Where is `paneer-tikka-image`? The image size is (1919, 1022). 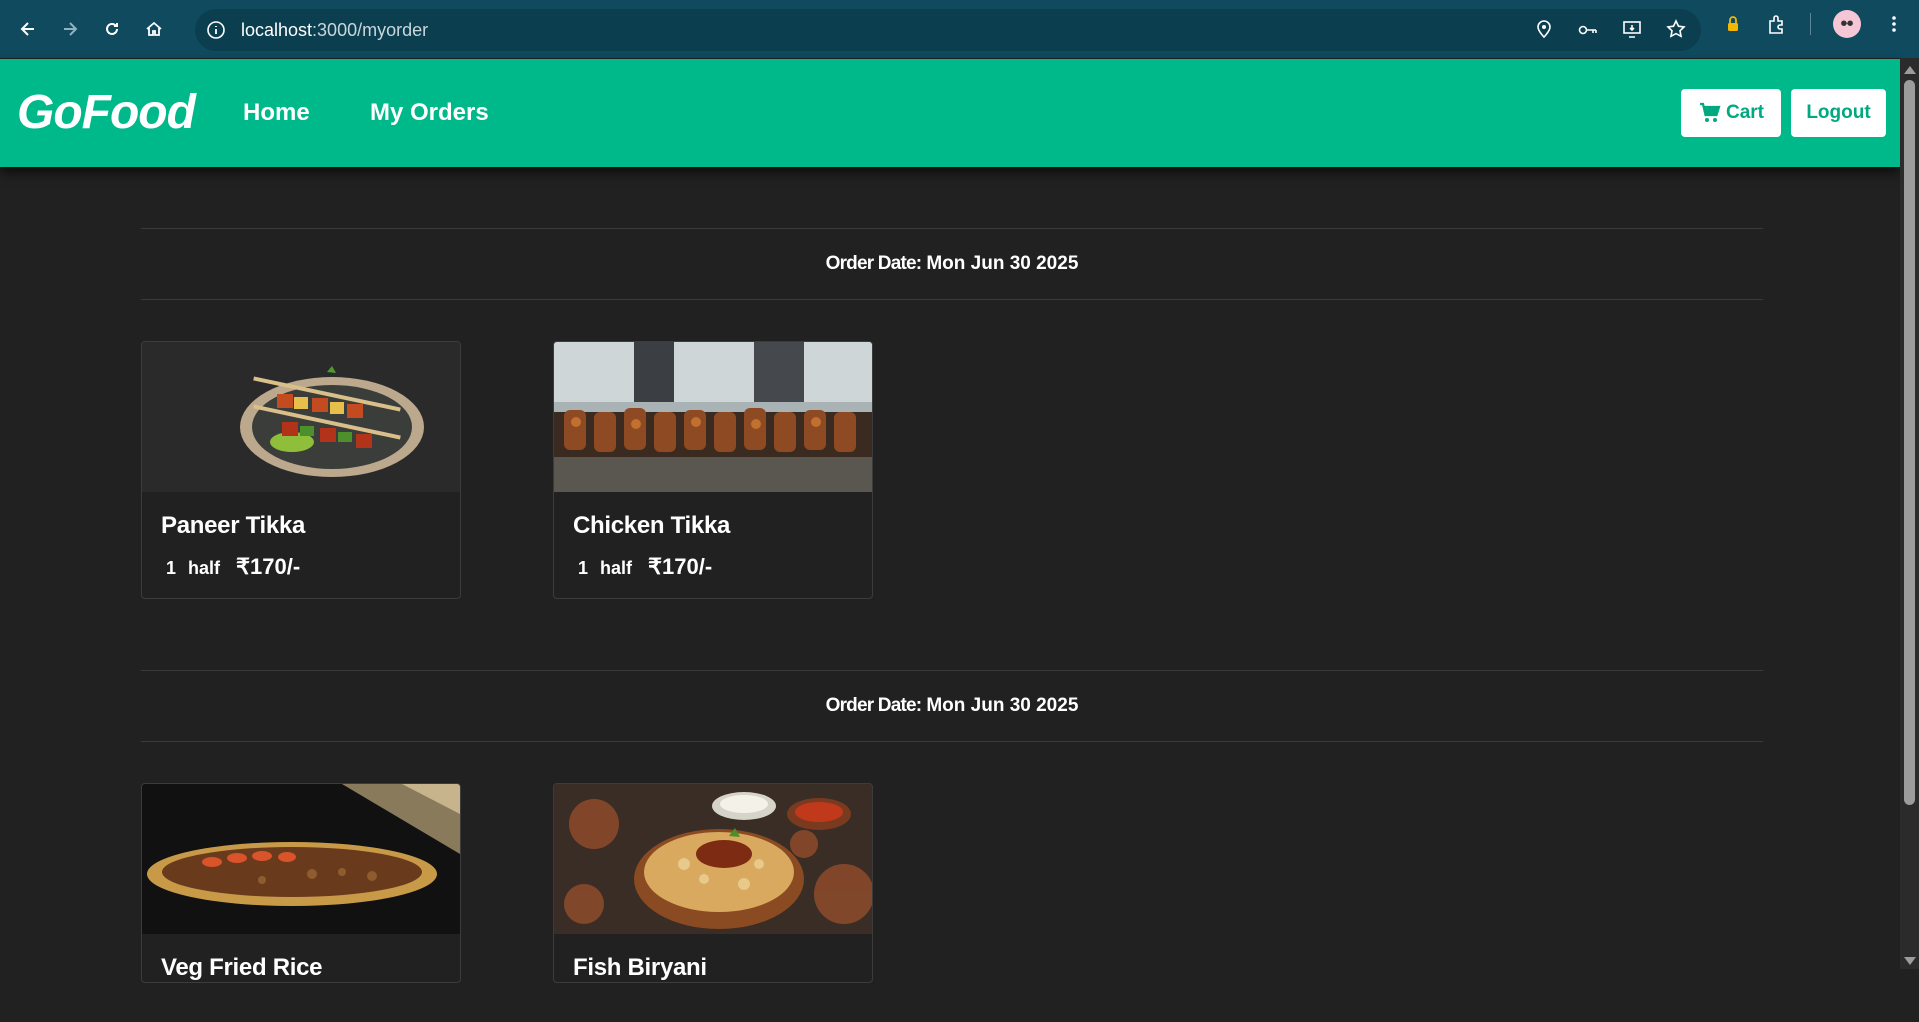 paneer-tikka-image is located at coordinates (301, 417).